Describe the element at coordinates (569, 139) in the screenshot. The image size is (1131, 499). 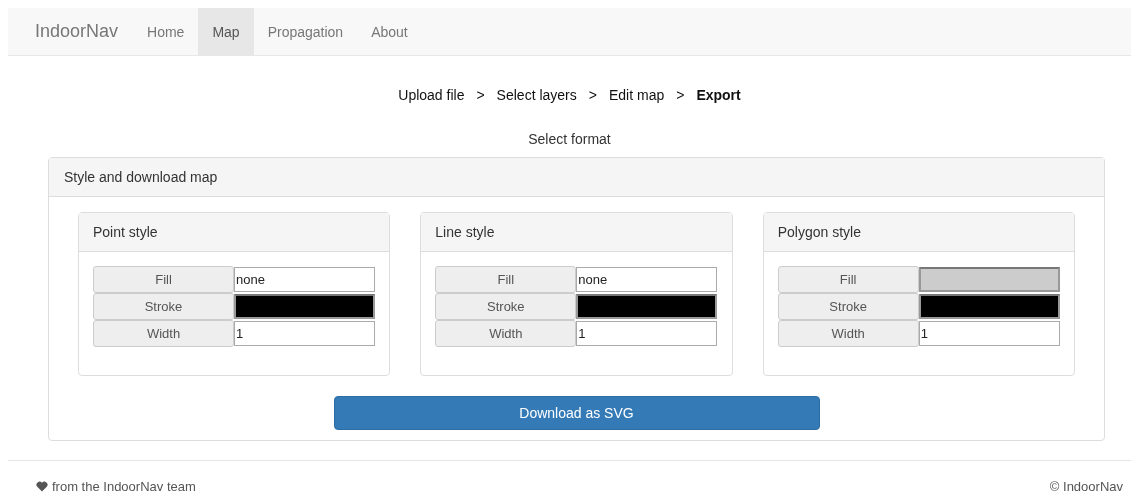
I see `section-subtitle: Select format` at that location.